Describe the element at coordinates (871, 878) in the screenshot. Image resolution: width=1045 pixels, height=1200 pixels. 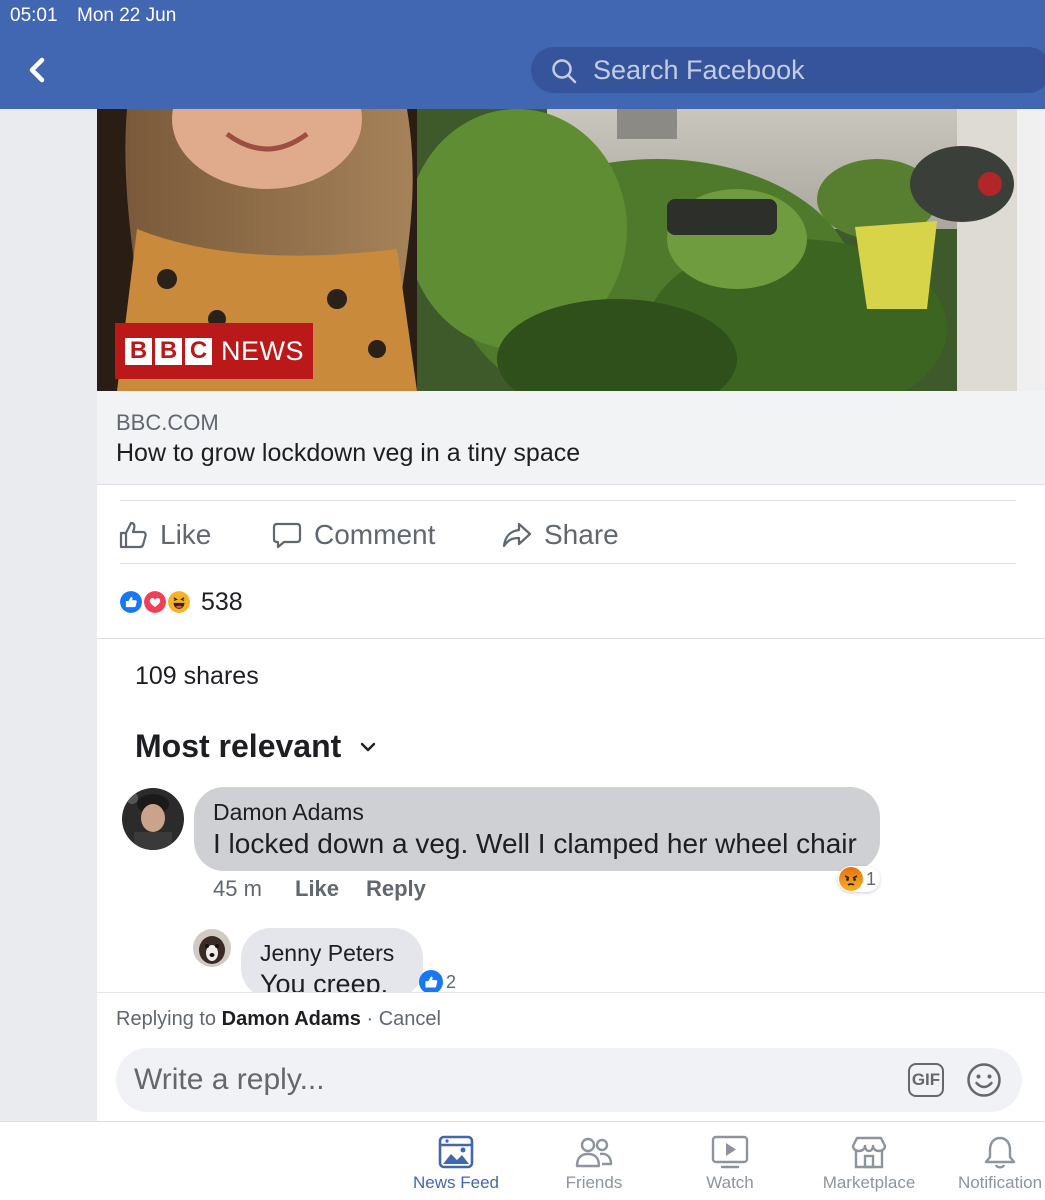
I see `reaction-count: 1` at that location.